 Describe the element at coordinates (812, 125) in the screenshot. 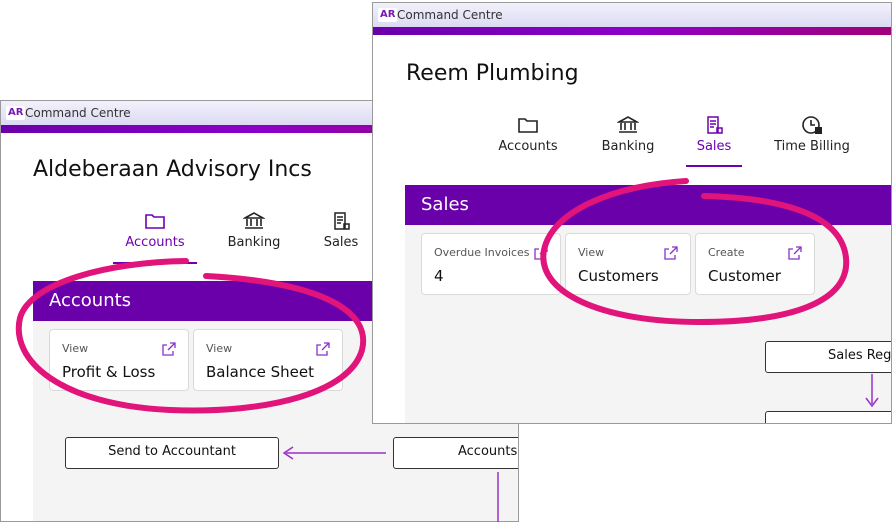

I see `clock-icon` at that location.